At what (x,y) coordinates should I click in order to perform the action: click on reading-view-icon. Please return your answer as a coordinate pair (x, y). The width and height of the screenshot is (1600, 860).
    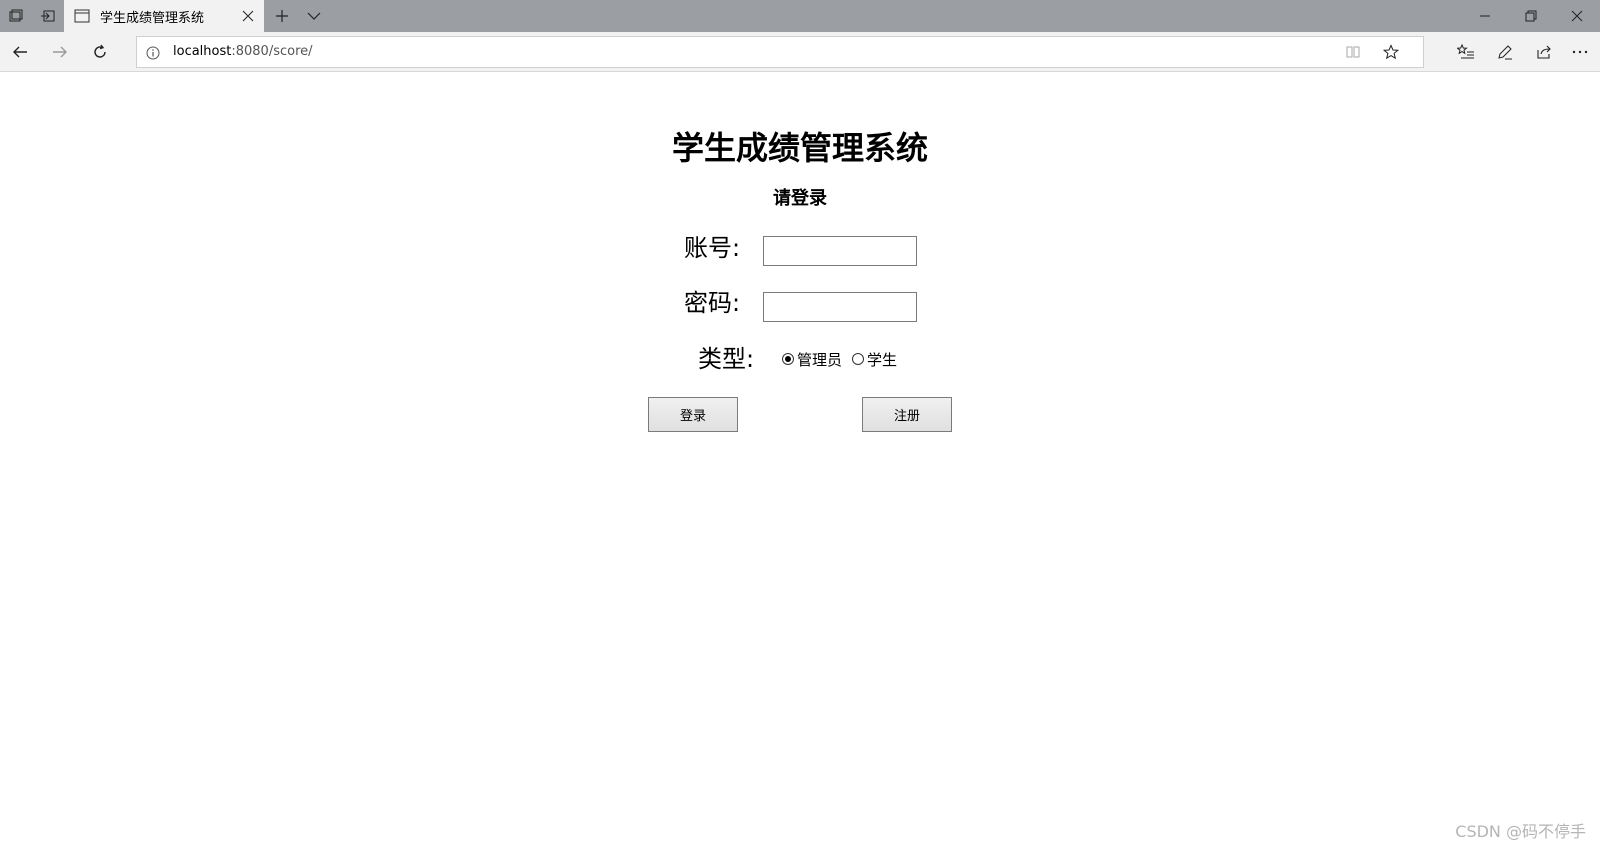
    Looking at the image, I should click on (1353, 52).